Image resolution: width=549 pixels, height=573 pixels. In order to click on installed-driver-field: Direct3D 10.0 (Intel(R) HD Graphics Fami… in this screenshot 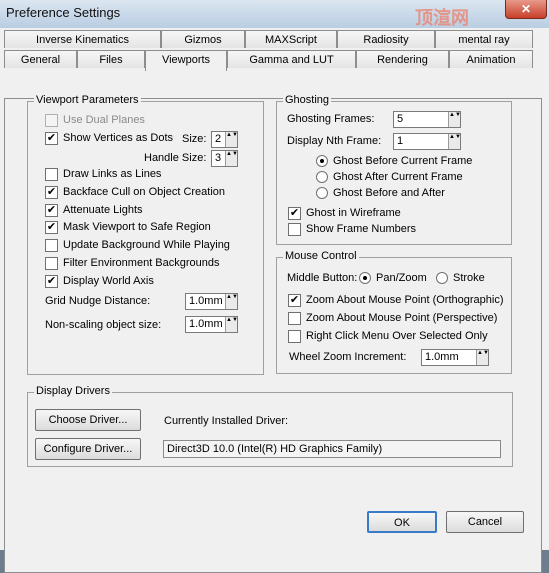, I will do `click(332, 449)`.